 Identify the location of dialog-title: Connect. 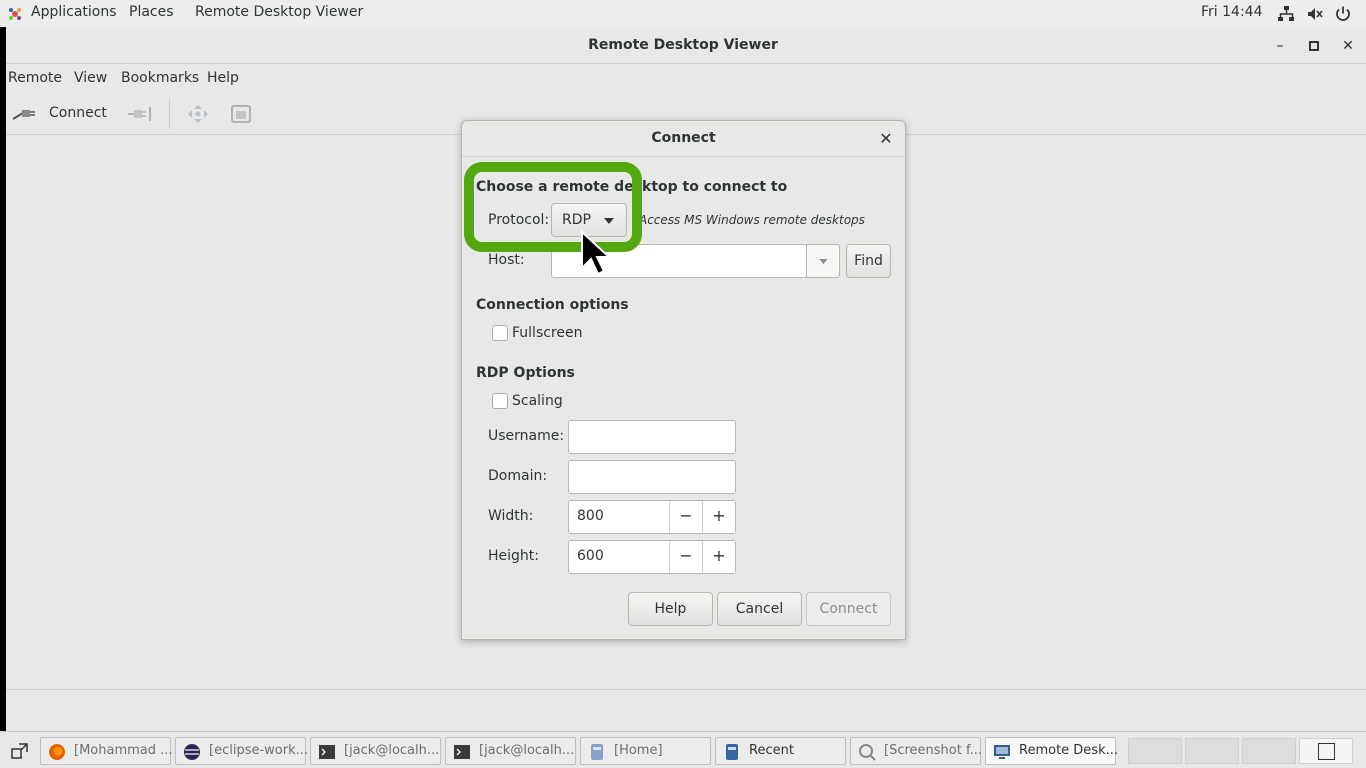
(683, 138).